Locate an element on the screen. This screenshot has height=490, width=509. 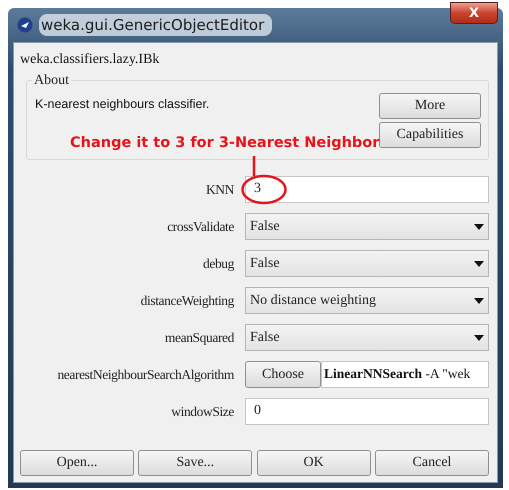
dropdown: No distance weighting is located at coordinates (367, 300).